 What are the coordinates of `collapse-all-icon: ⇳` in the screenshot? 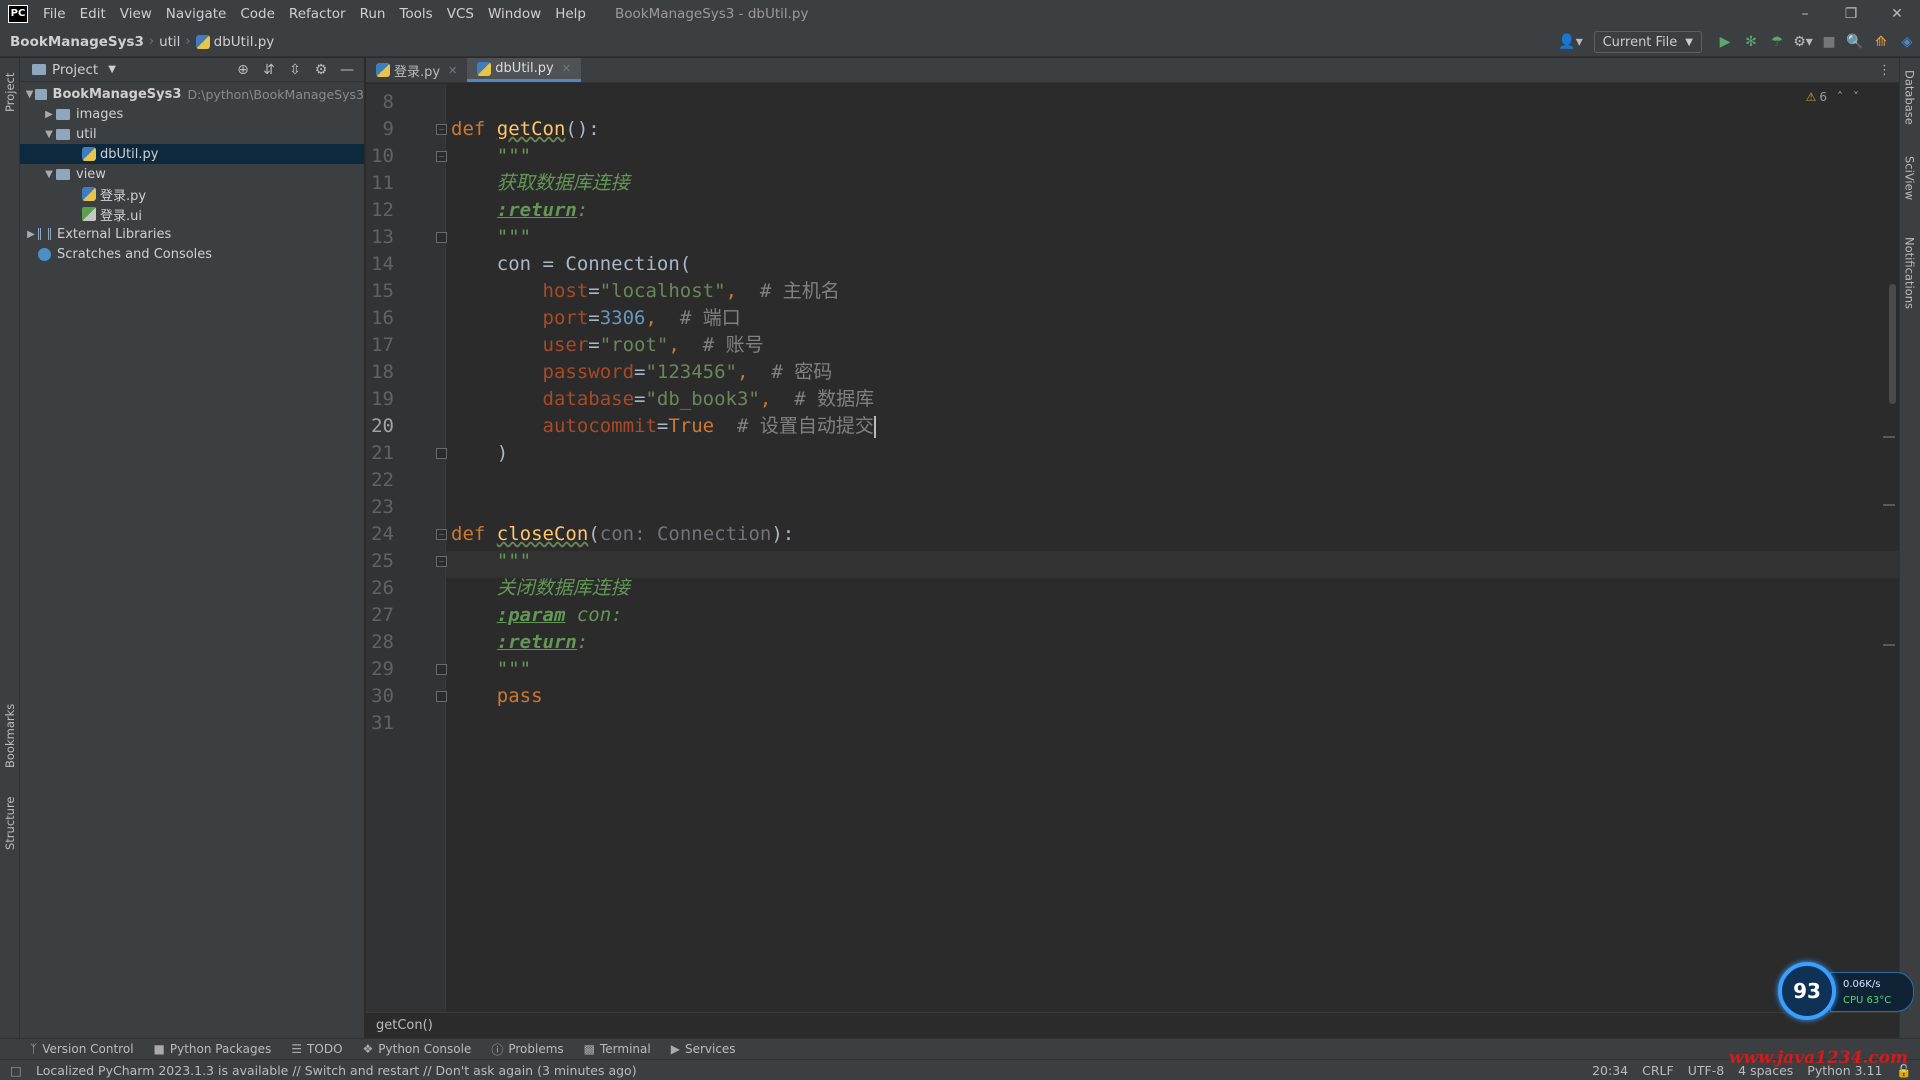 It's located at (295, 70).